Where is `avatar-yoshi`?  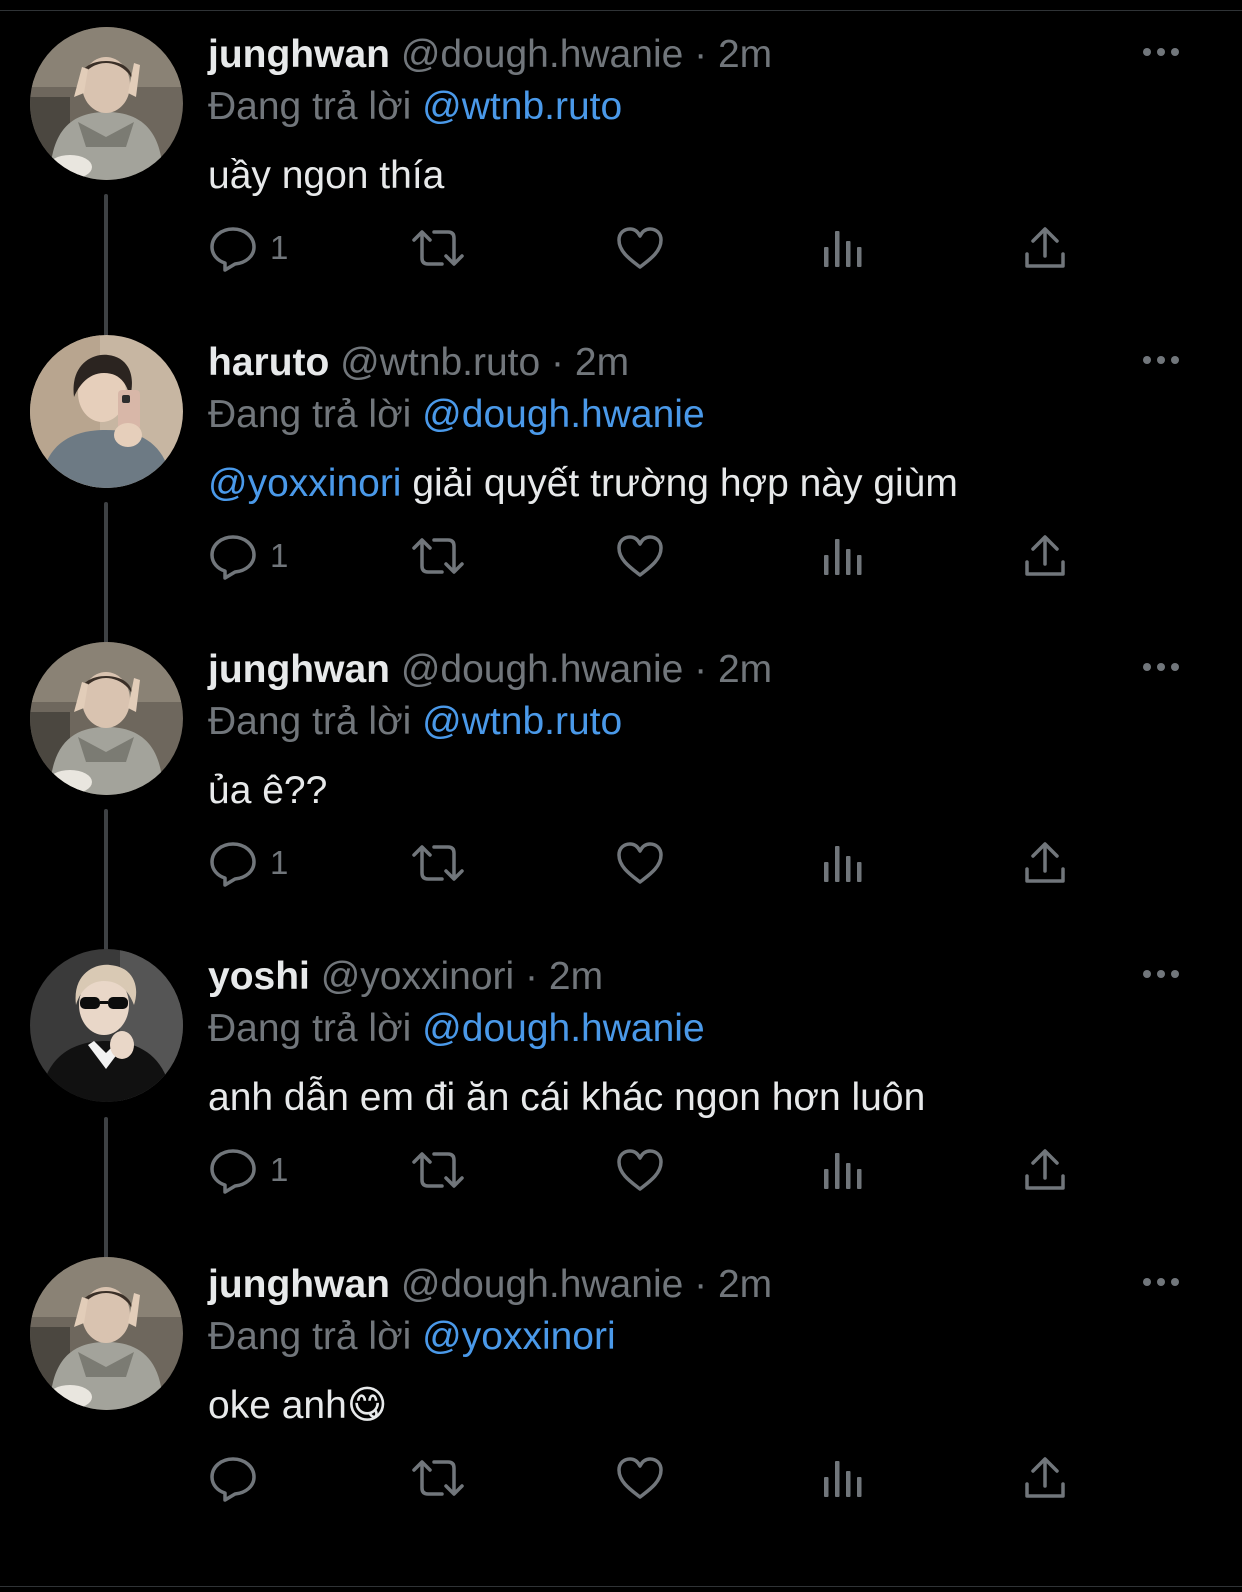 avatar-yoshi is located at coordinates (106, 1025).